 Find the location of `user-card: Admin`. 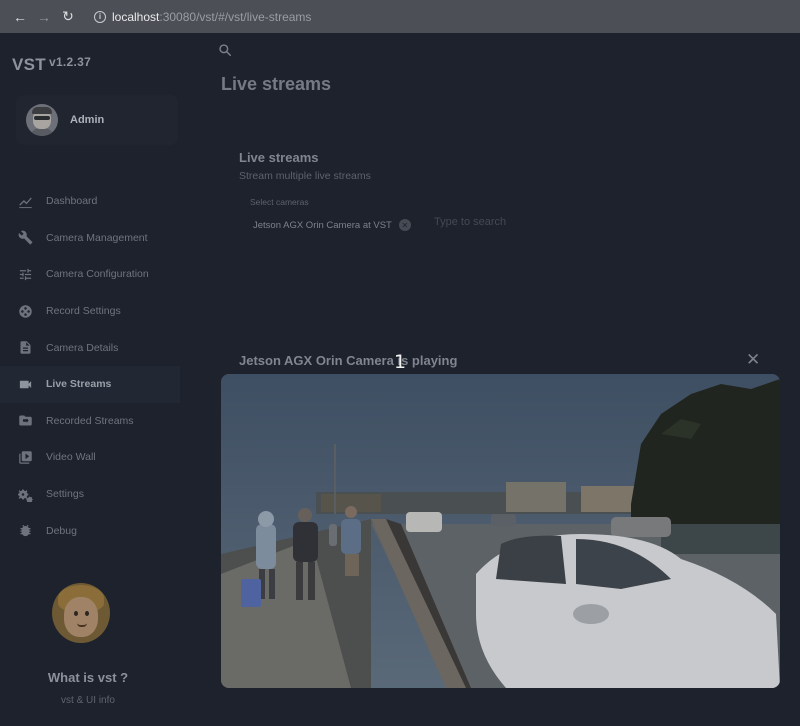

user-card: Admin is located at coordinates (97, 120).